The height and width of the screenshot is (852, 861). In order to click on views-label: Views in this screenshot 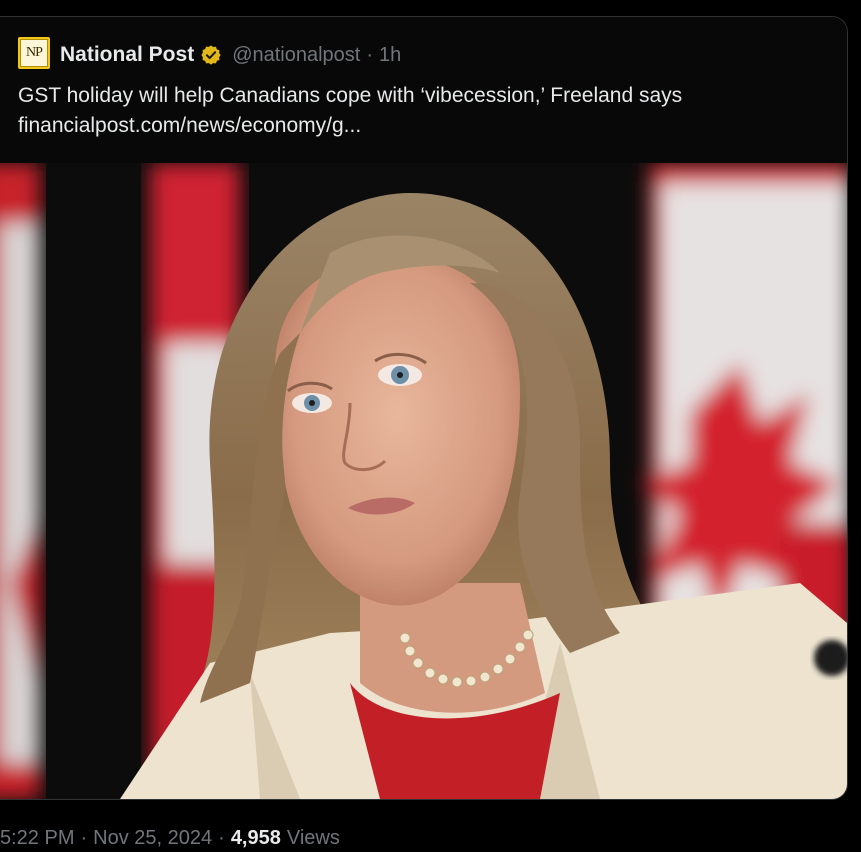, I will do `click(313, 837)`.